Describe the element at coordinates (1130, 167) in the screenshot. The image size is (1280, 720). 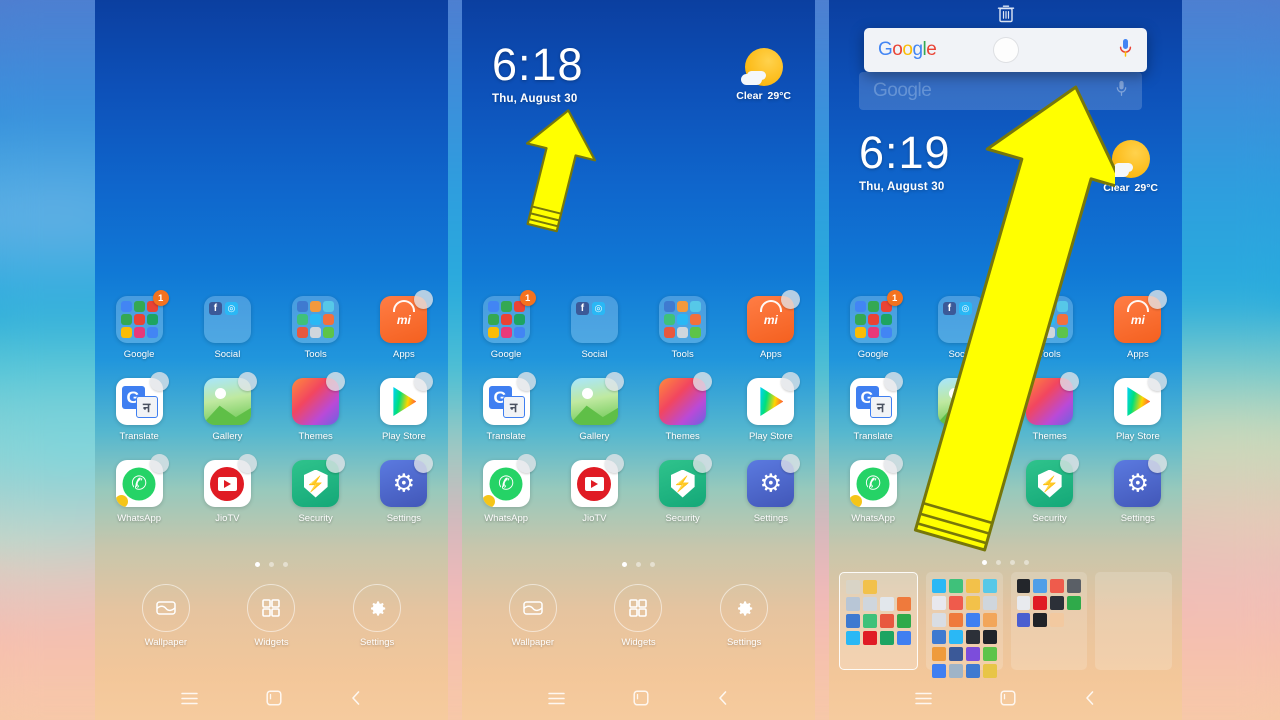
I see `weather-widget: Clear 29°C` at that location.